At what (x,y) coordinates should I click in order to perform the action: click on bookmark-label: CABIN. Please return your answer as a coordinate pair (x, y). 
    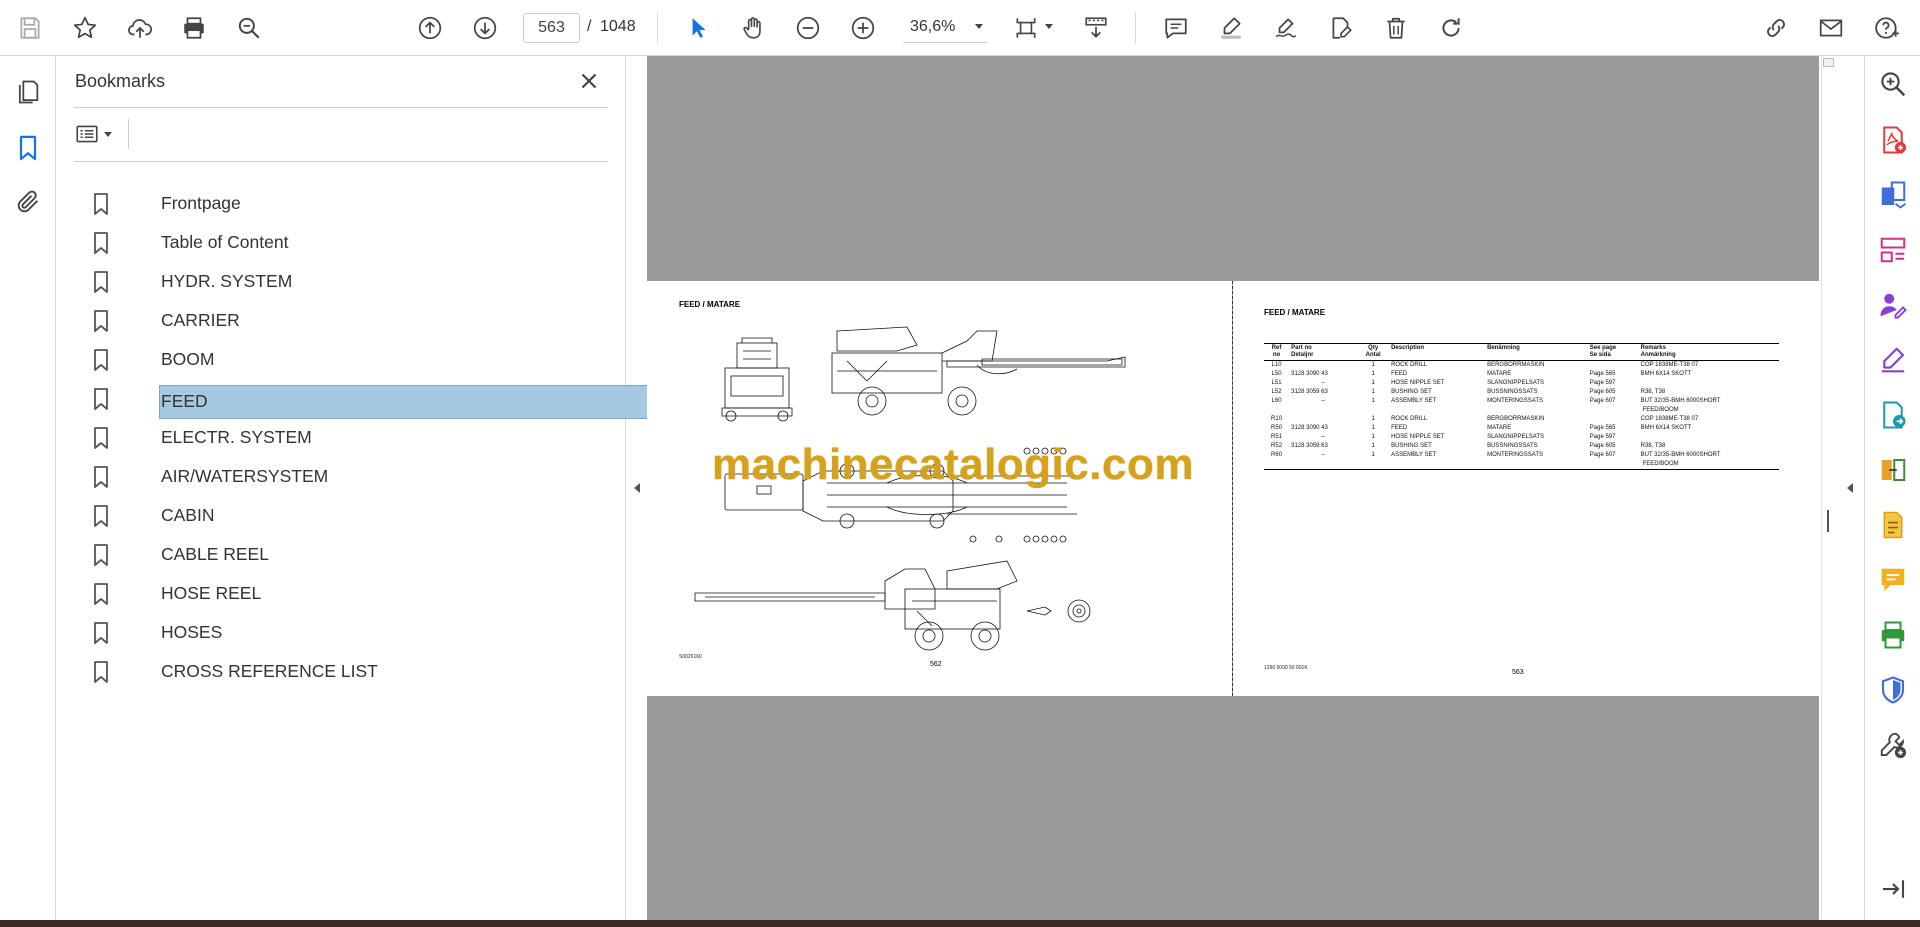
    Looking at the image, I should click on (188, 515).